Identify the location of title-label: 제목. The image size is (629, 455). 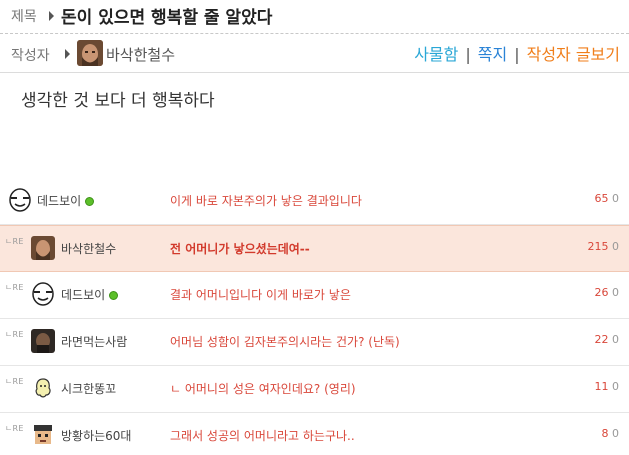
(24, 17).